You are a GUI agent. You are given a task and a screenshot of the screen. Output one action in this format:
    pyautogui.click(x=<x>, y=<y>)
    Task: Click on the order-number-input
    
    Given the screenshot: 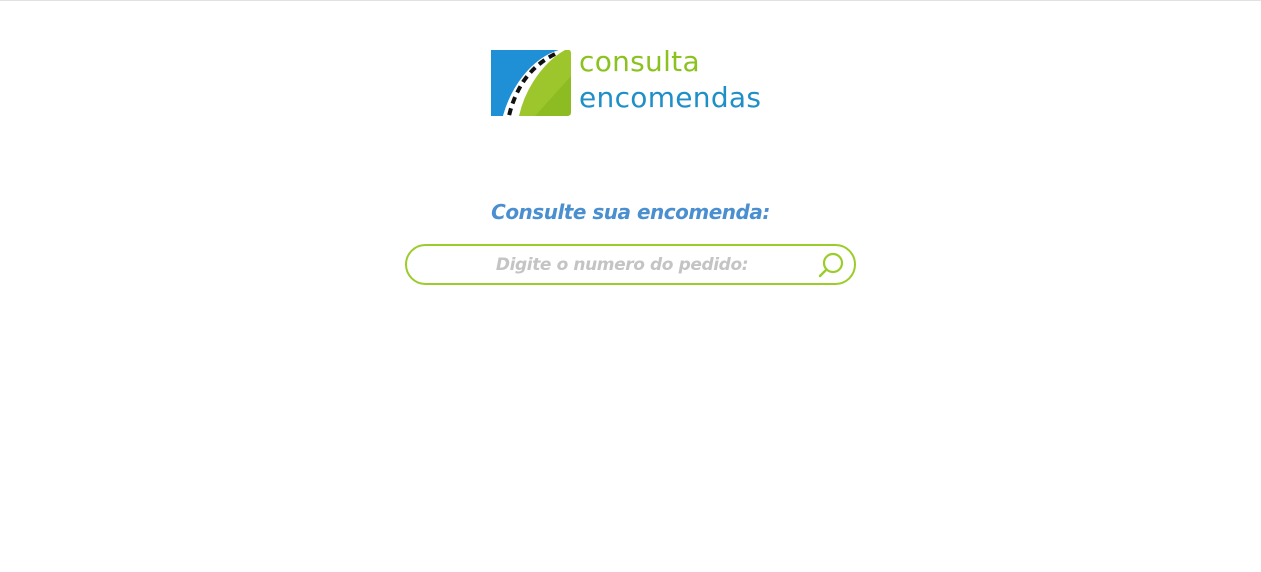 What is the action you would take?
    pyautogui.click(x=622, y=264)
    